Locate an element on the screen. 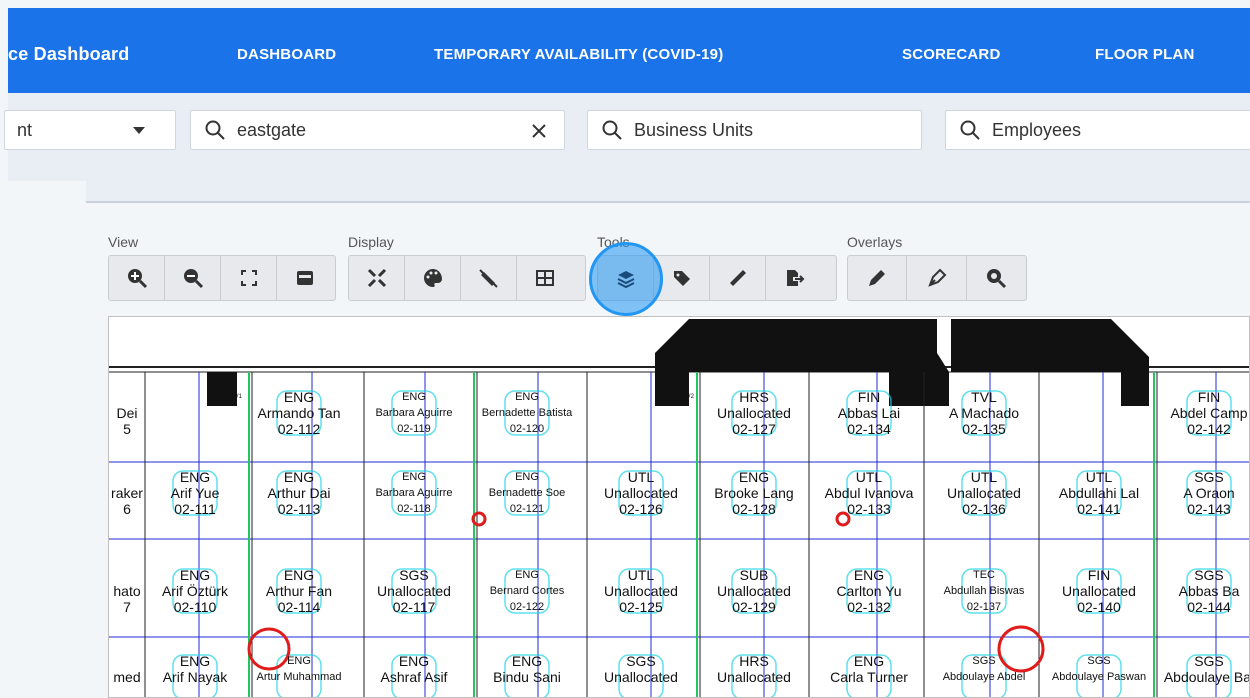 The image size is (1250, 698). business-unit-code: TVL is located at coordinates (984, 397).